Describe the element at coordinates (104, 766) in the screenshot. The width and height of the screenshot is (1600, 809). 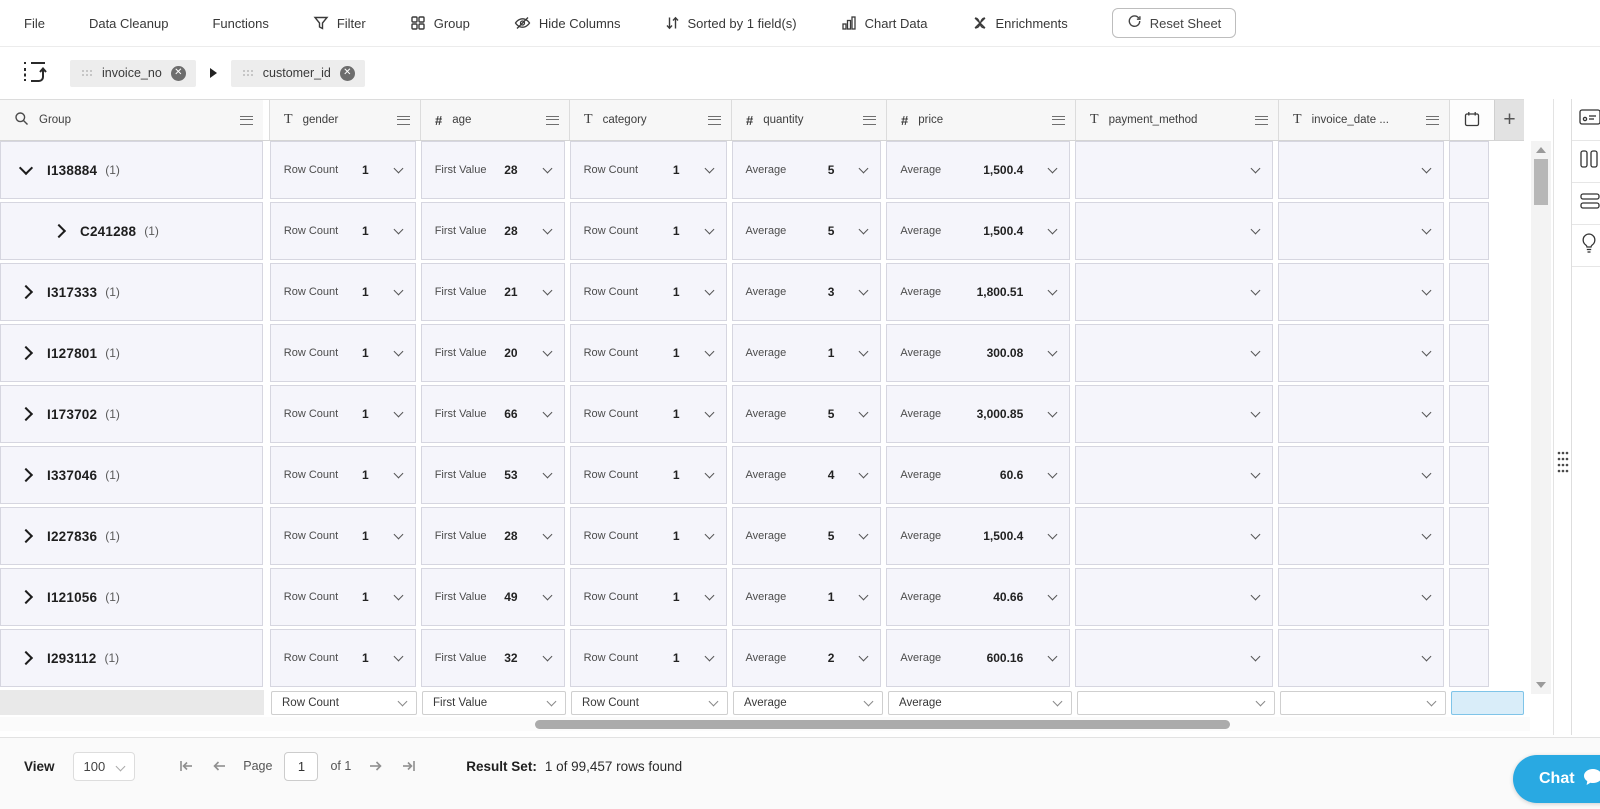
I see `rows-per-page-select: 100` at that location.